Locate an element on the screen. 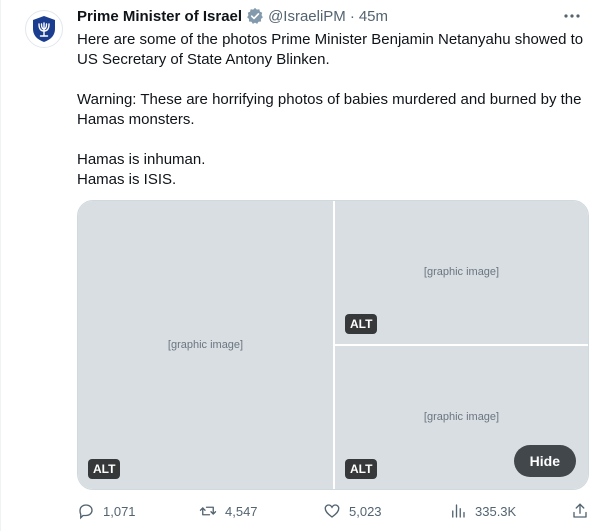 This screenshot has height=531, width=597. retweet-icon is located at coordinates (208, 511).